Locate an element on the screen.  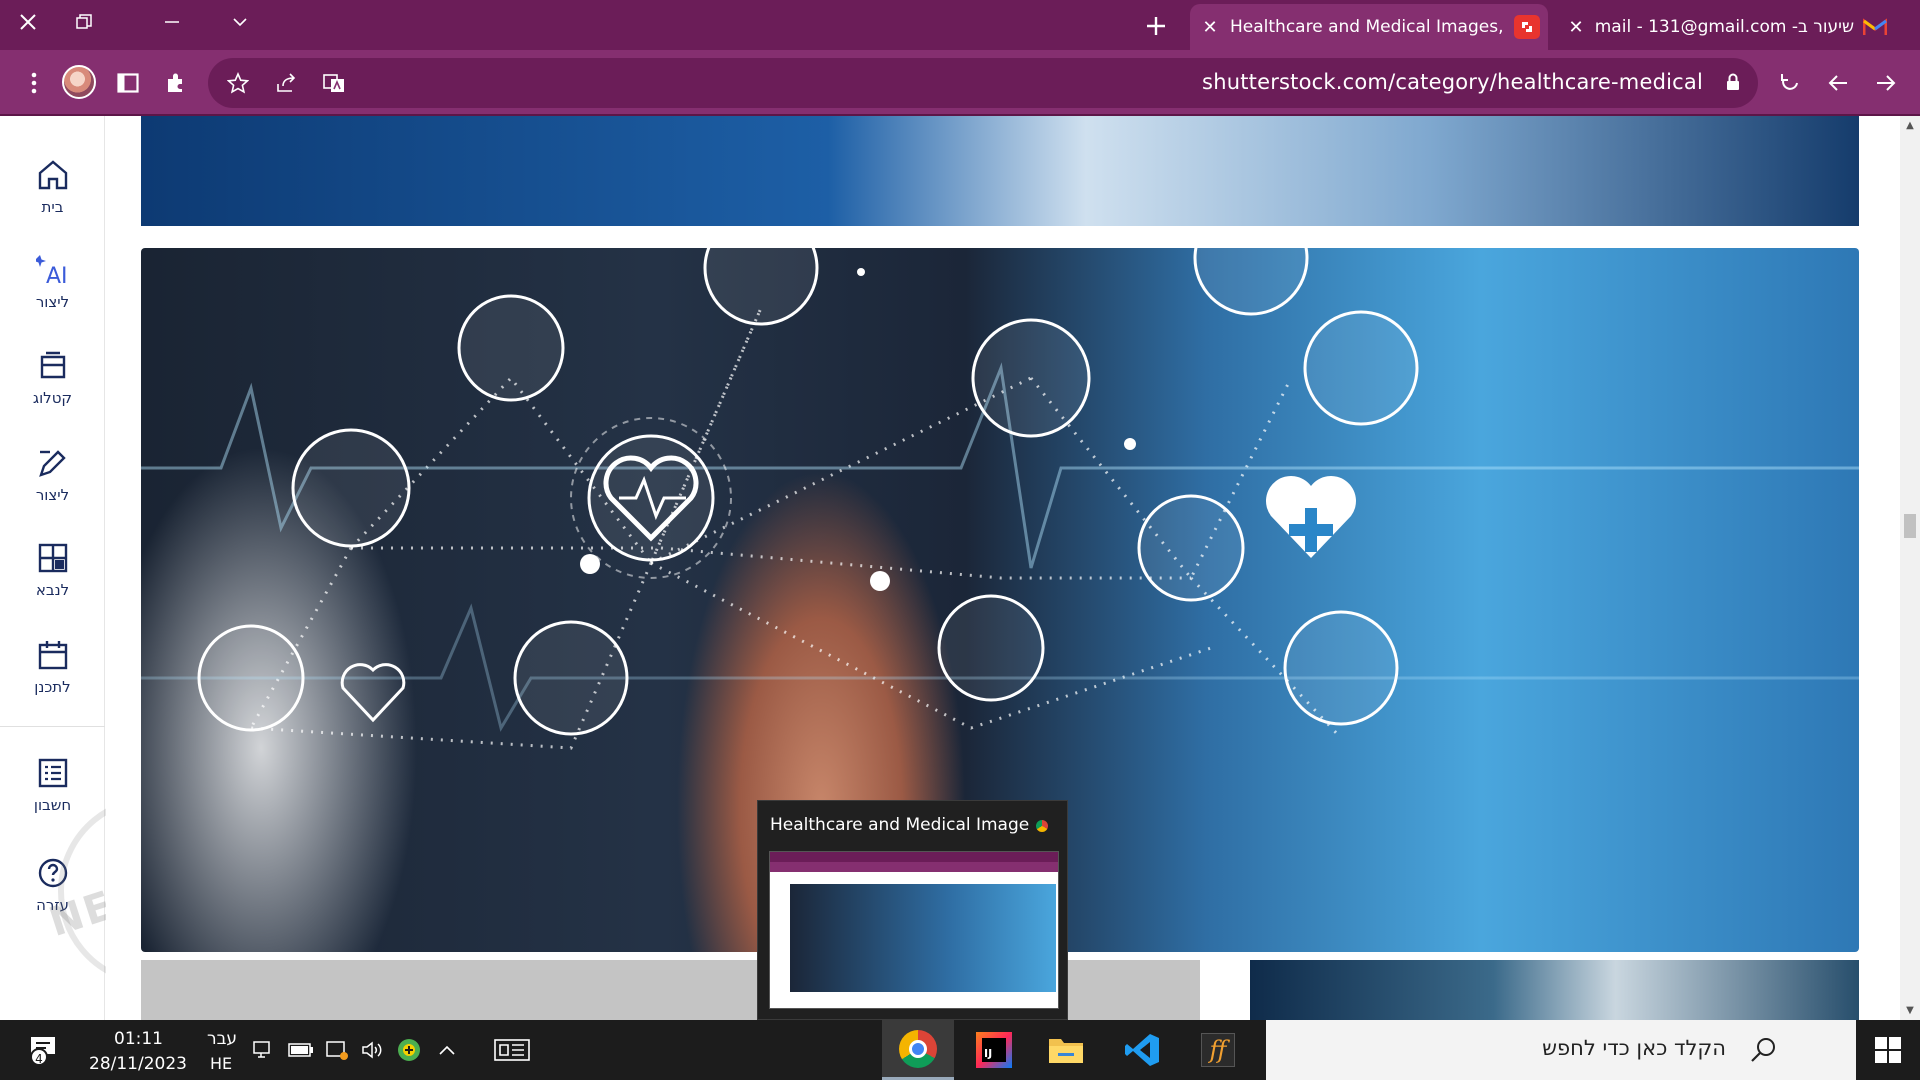
network-icon is located at coordinates (265, 1050).